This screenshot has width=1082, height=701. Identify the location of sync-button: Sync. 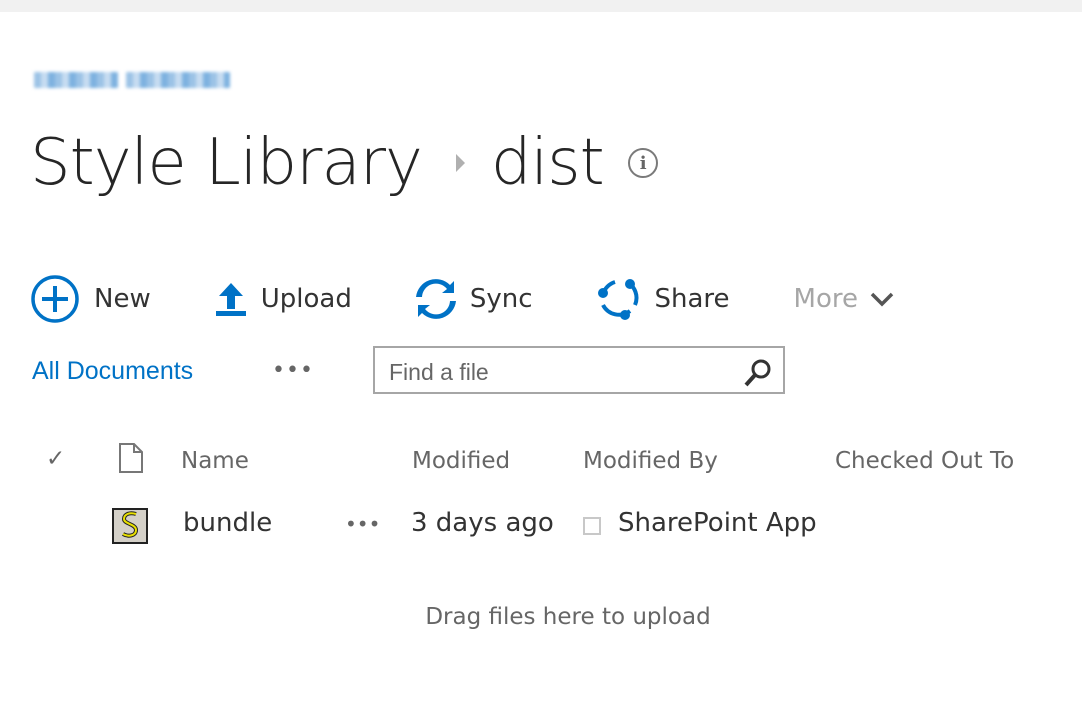
(474, 299).